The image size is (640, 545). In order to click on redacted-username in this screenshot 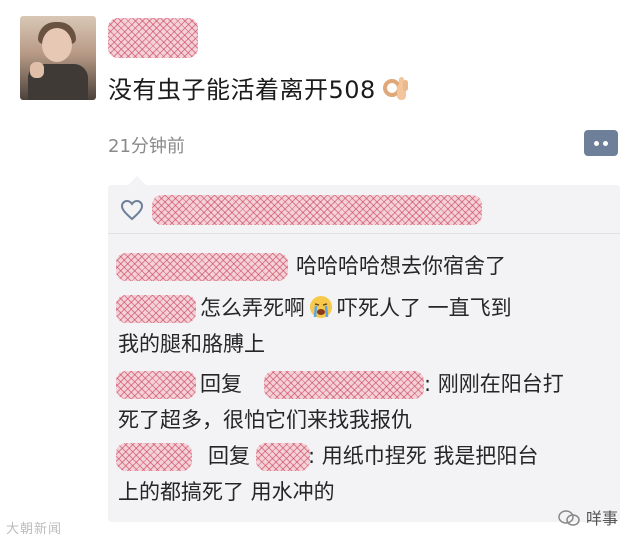, I will do `click(153, 38)`.